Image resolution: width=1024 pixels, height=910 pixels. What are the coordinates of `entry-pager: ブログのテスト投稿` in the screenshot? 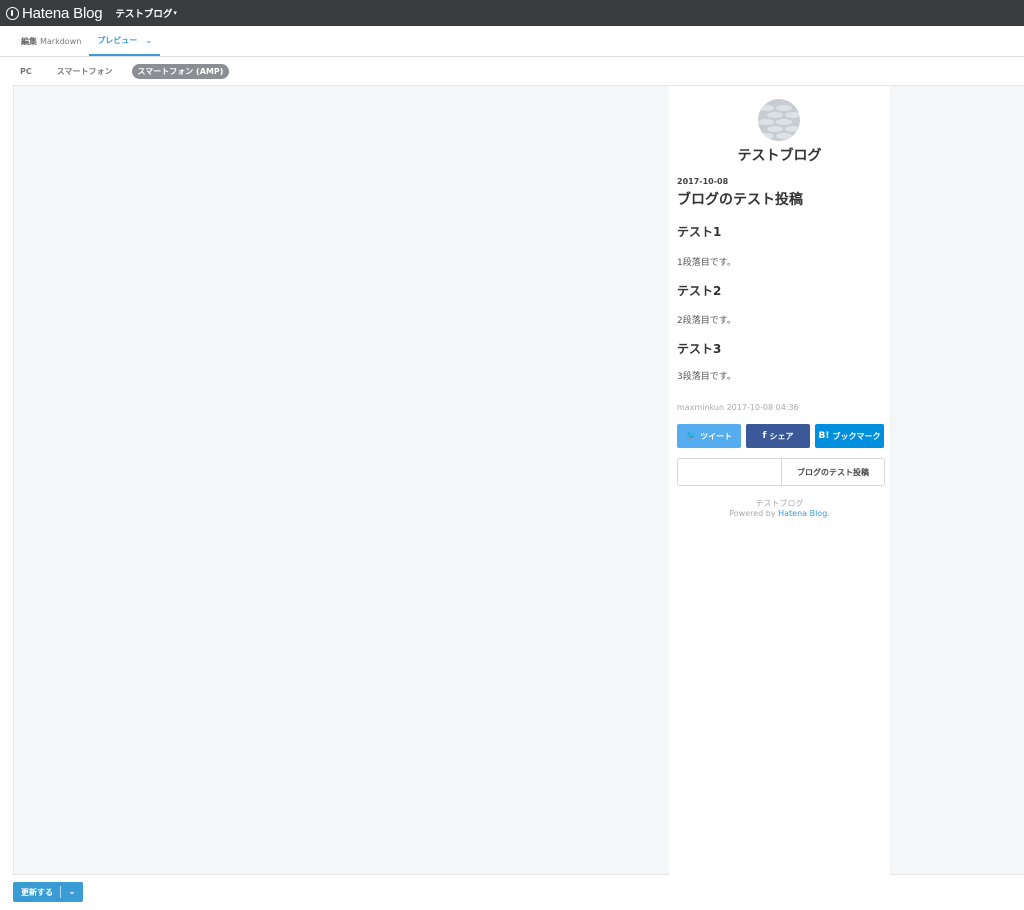 It's located at (781, 472).